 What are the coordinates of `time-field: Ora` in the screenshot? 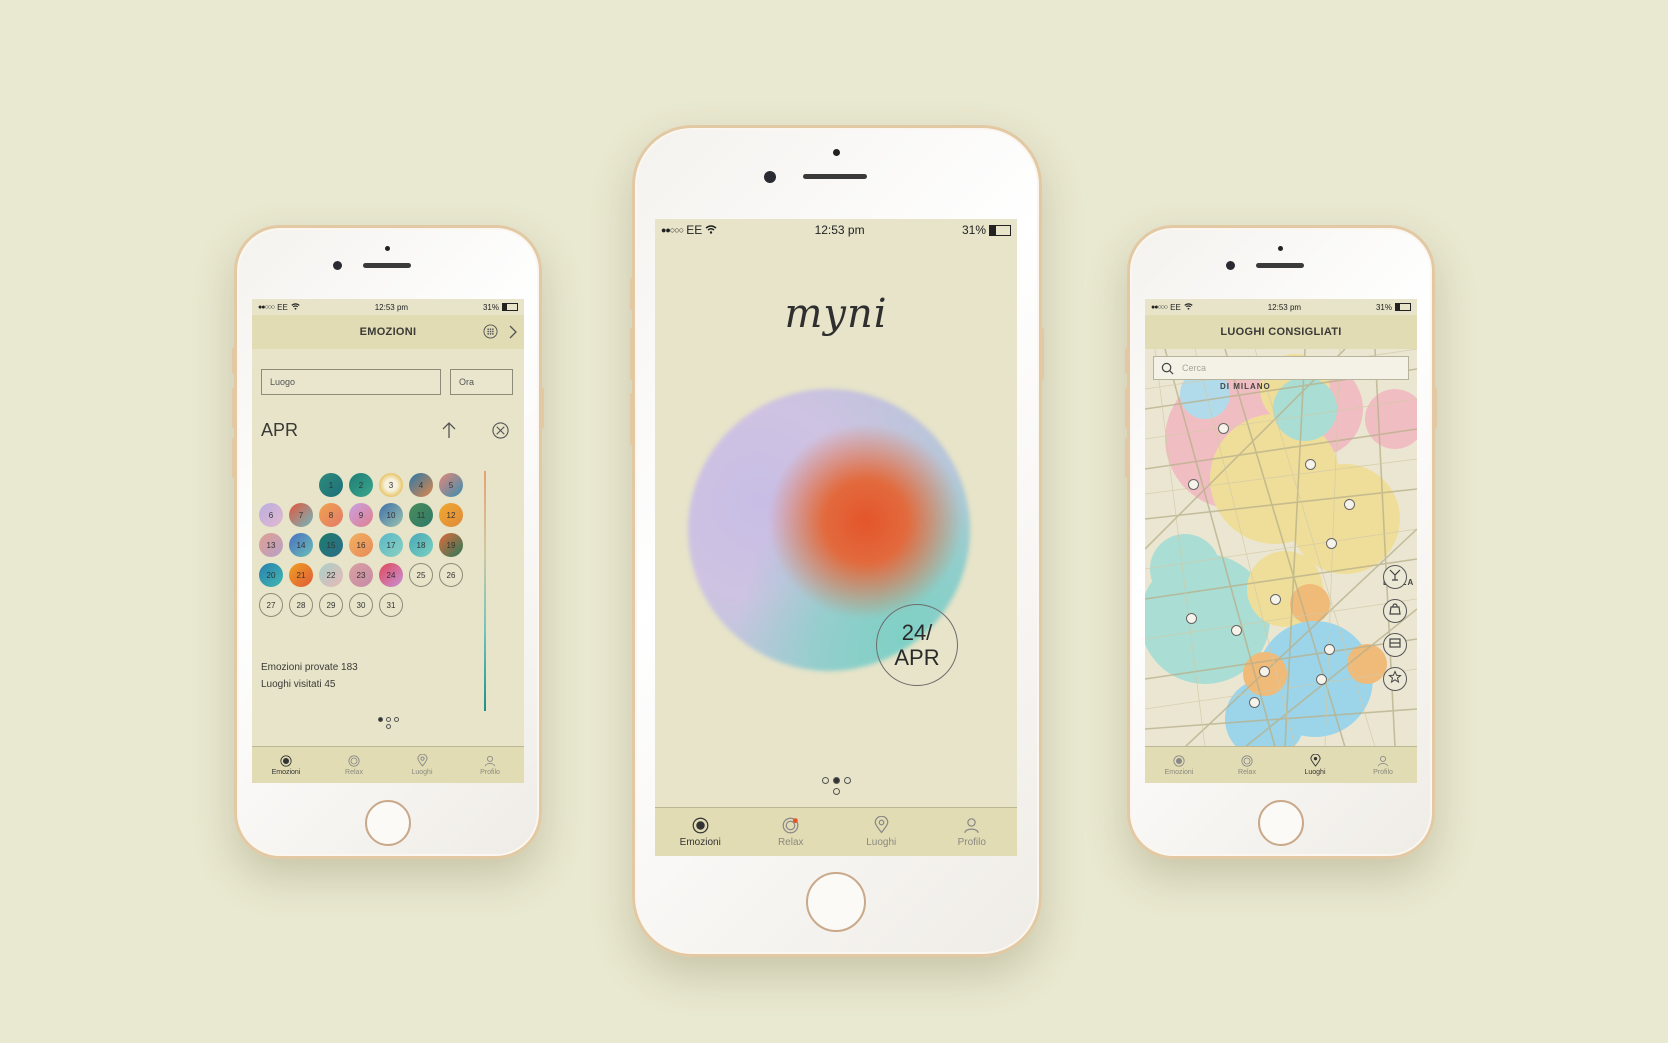 It's located at (481, 382).